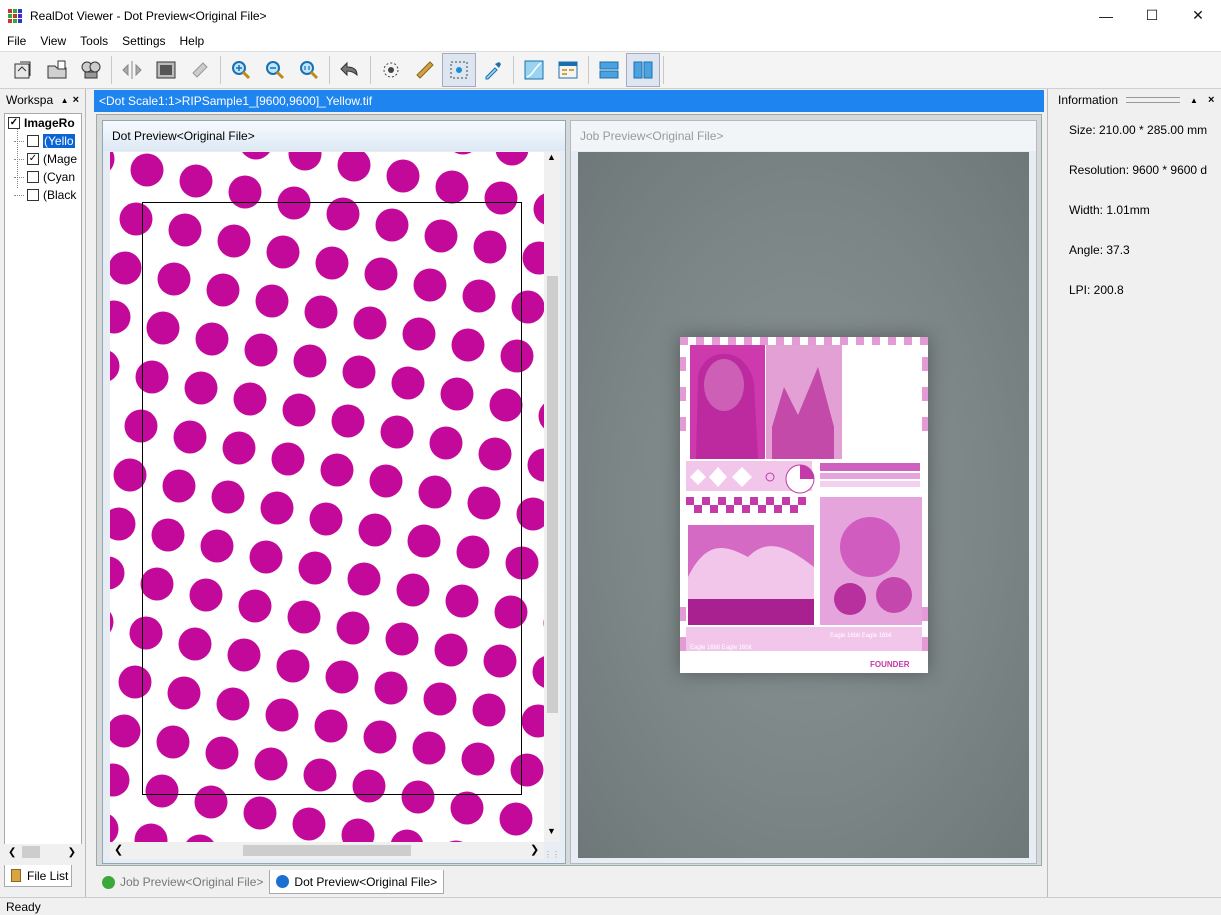 This screenshot has height=915, width=1221. I want to click on eyedropper-button, so click(493, 70).